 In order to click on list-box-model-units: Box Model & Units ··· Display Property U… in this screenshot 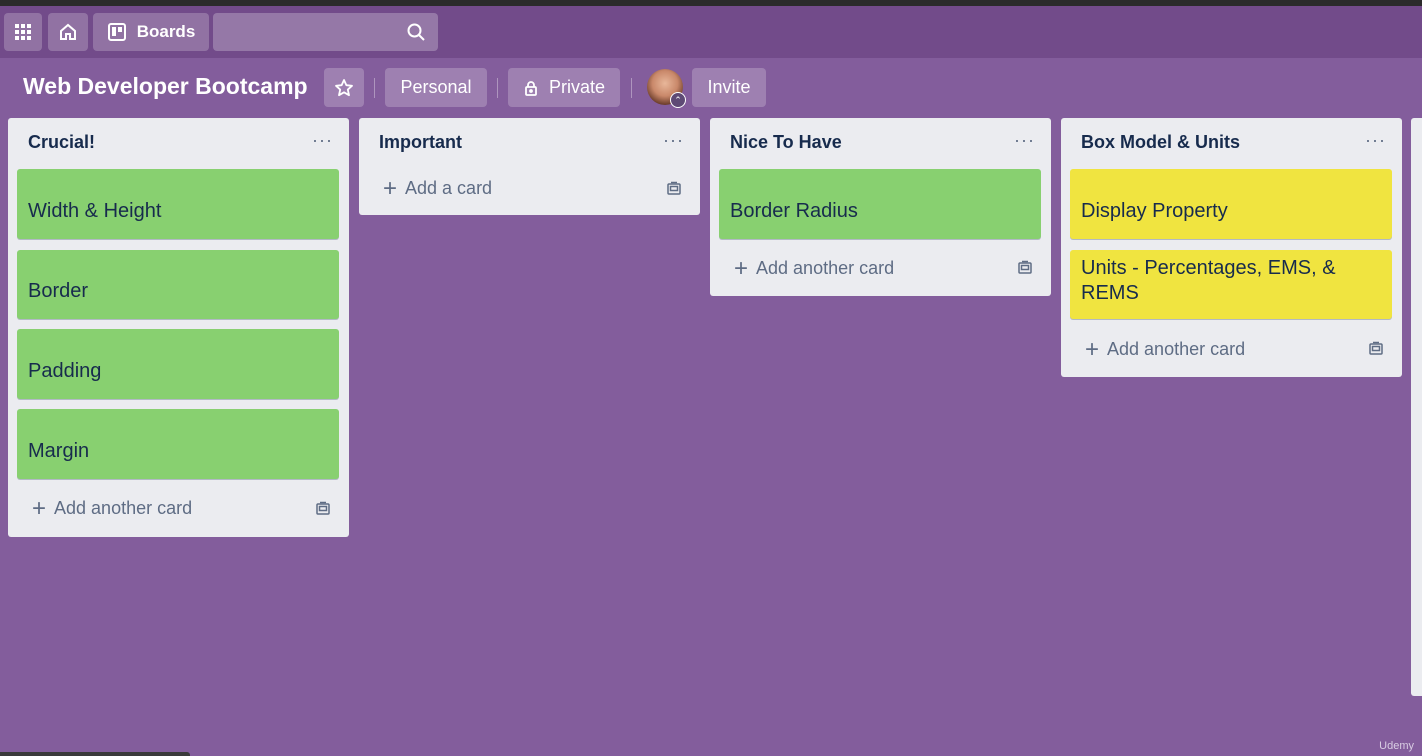, I will do `click(1231, 247)`.